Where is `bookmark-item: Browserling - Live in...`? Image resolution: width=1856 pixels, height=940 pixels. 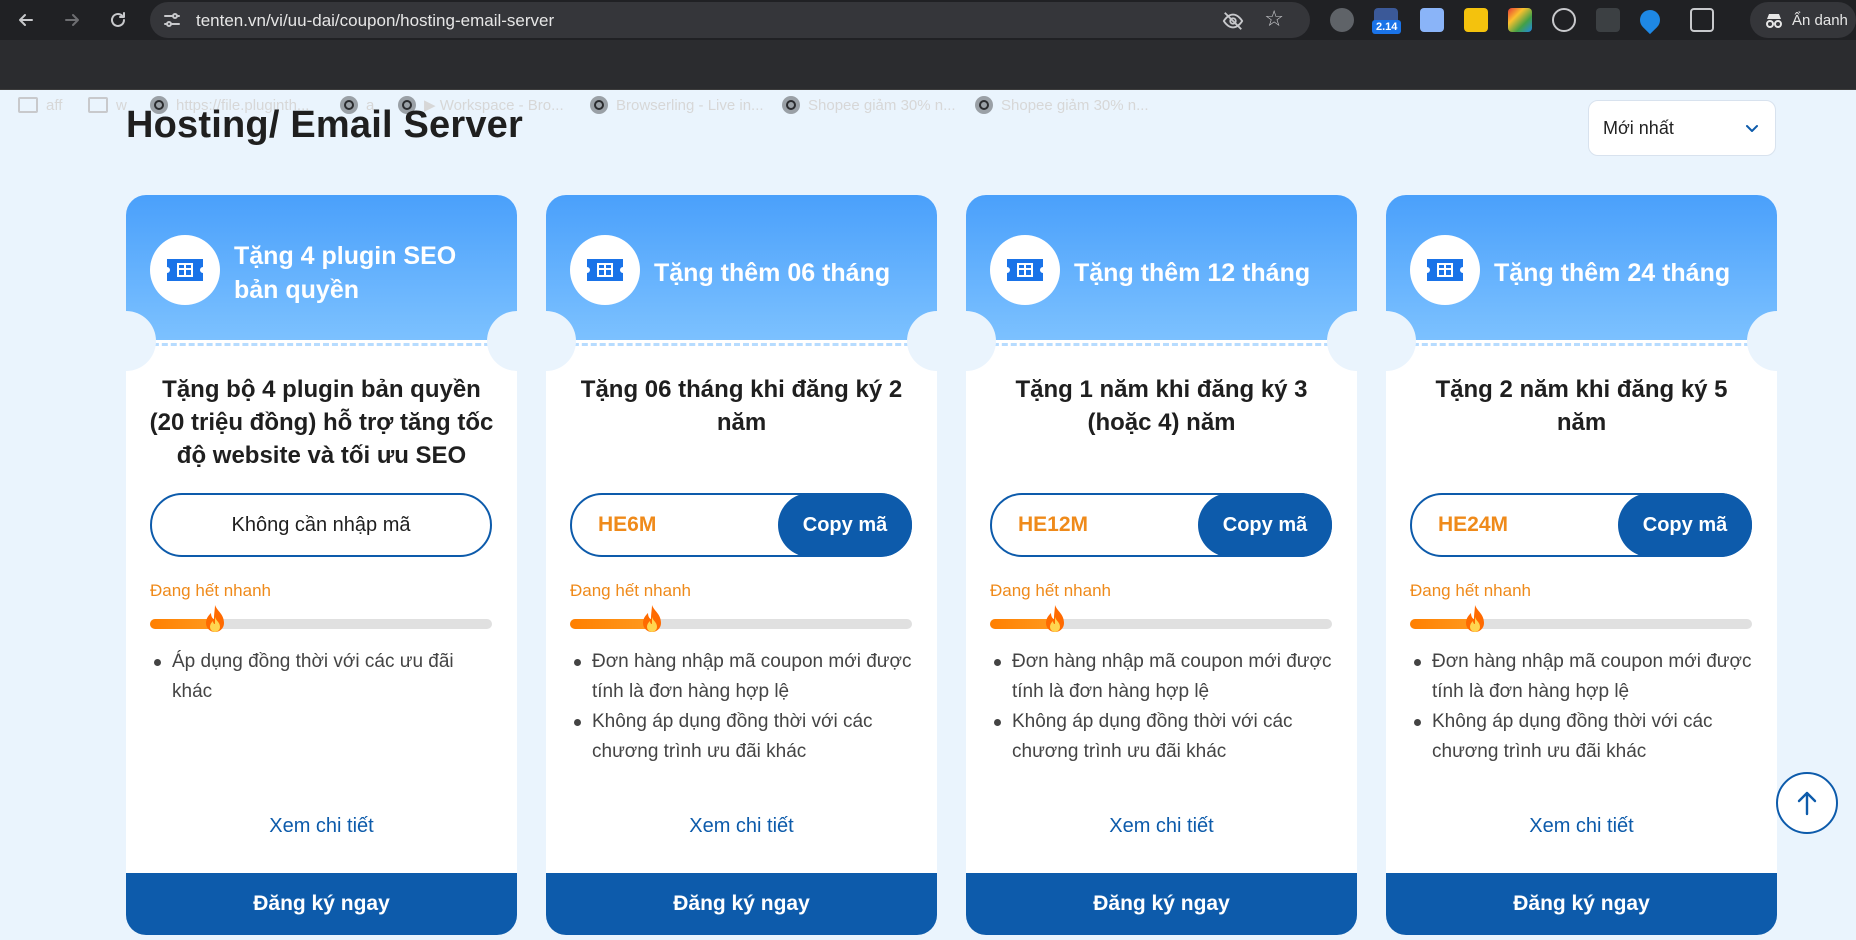 bookmark-item: Browserling - Live in... is located at coordinates (677, 105).